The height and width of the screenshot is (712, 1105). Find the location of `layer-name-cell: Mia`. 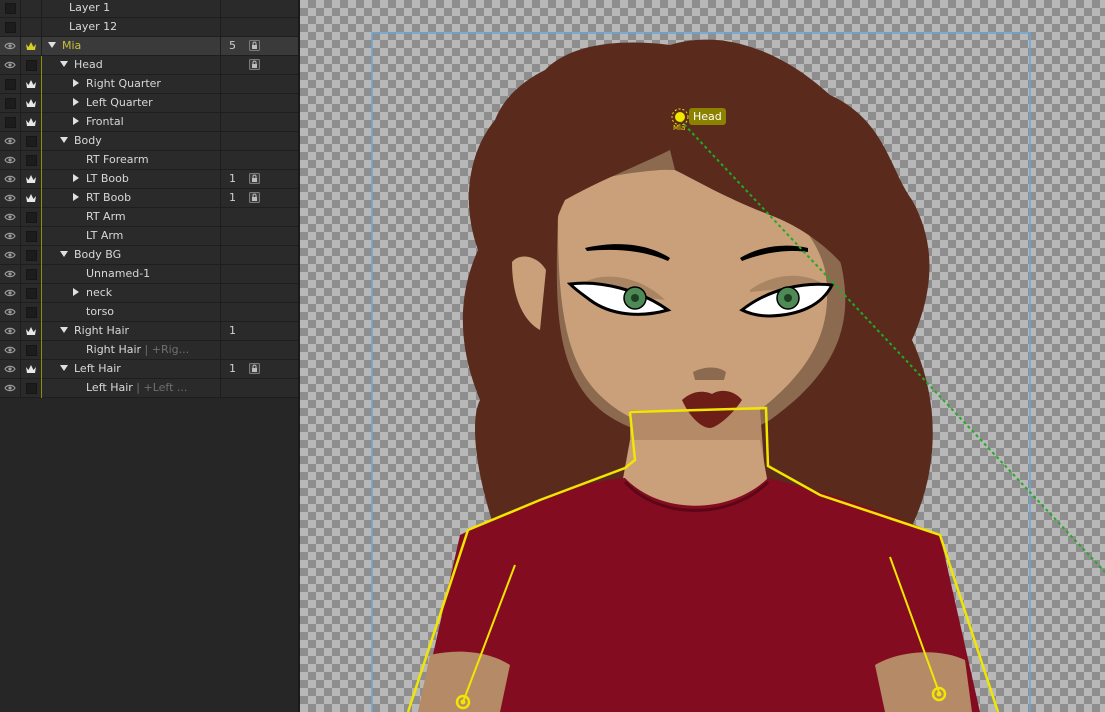

layer-name-cell: Mia is located at coordinates (131, 46).